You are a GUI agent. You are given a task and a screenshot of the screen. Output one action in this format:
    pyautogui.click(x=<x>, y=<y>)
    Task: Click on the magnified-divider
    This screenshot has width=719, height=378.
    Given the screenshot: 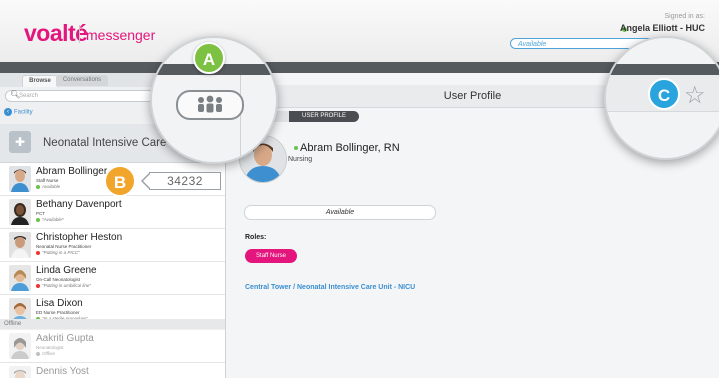 What is the action you would take?
    pyautogui.click(x=240, y=118)
    